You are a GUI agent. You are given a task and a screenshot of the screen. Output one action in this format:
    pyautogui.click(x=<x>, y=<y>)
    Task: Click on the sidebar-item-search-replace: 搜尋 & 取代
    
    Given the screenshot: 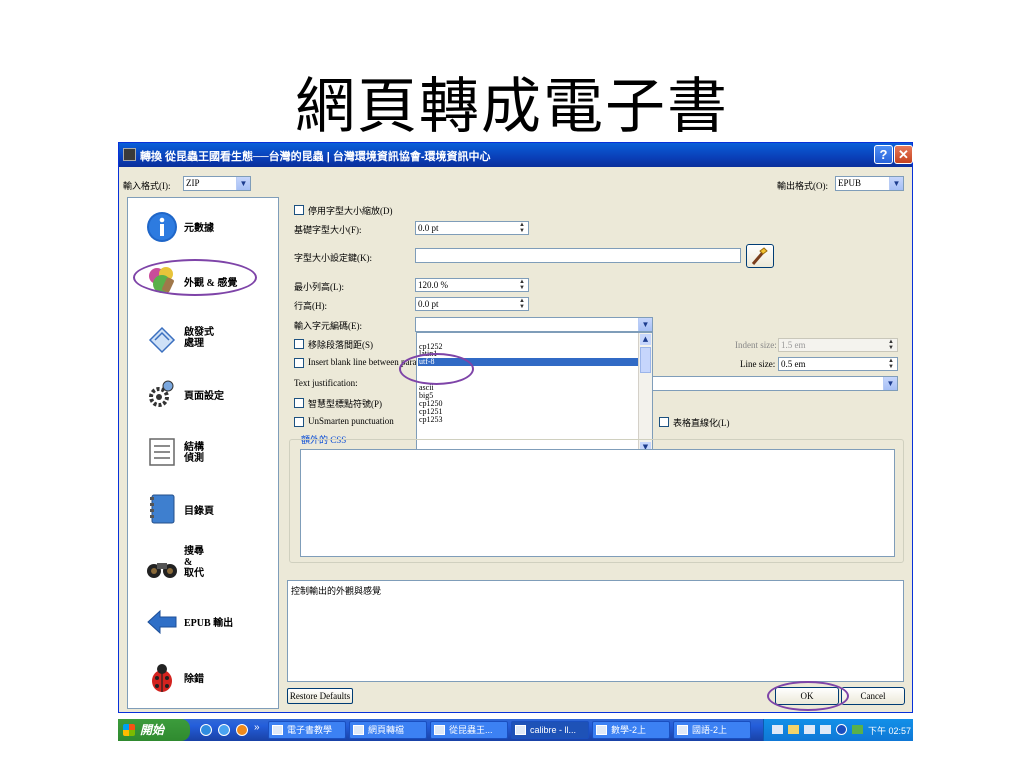 What is the action you would take?
    pyautogui.click(x=203, y=565)
    